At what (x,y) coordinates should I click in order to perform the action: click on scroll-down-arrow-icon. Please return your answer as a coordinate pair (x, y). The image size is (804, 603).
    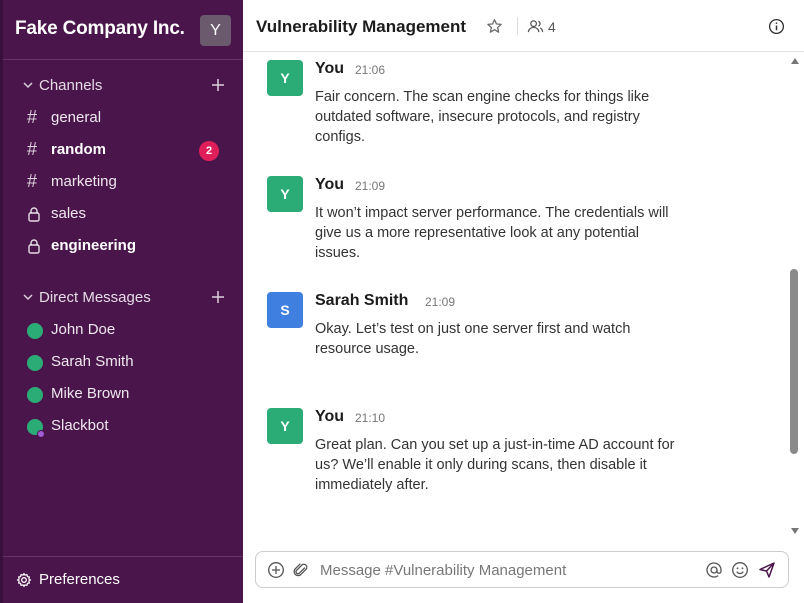
    Looking at the image, I should click on (795, 531).